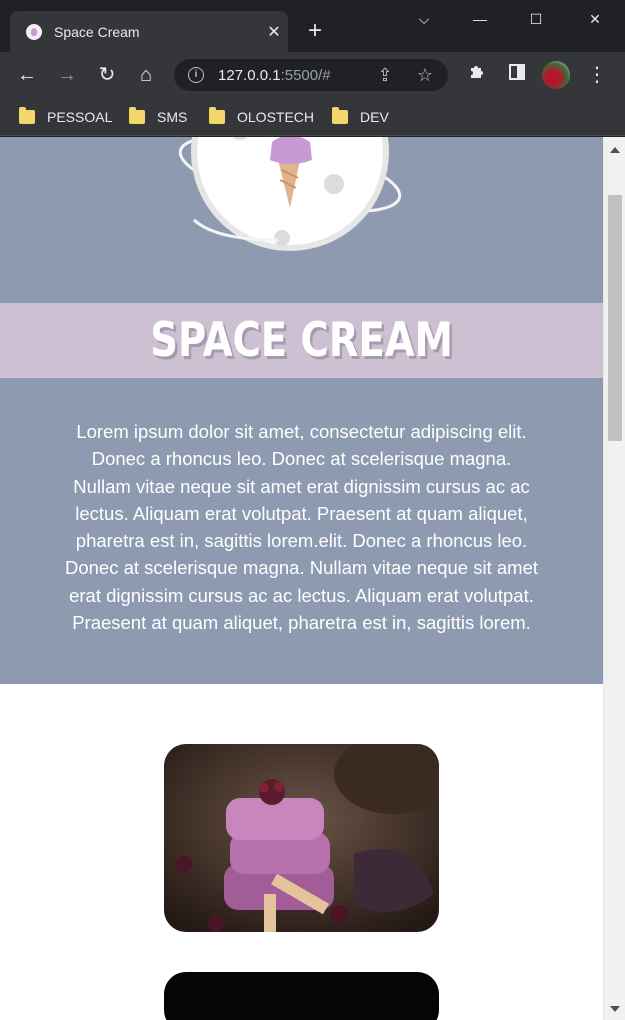 Image resolution: width=625 pixels, height=1020 pixels. I want to click on browser-titlebar: Space Cream ✕ + ⌵ — ☐ ✕, so click(312, 26).